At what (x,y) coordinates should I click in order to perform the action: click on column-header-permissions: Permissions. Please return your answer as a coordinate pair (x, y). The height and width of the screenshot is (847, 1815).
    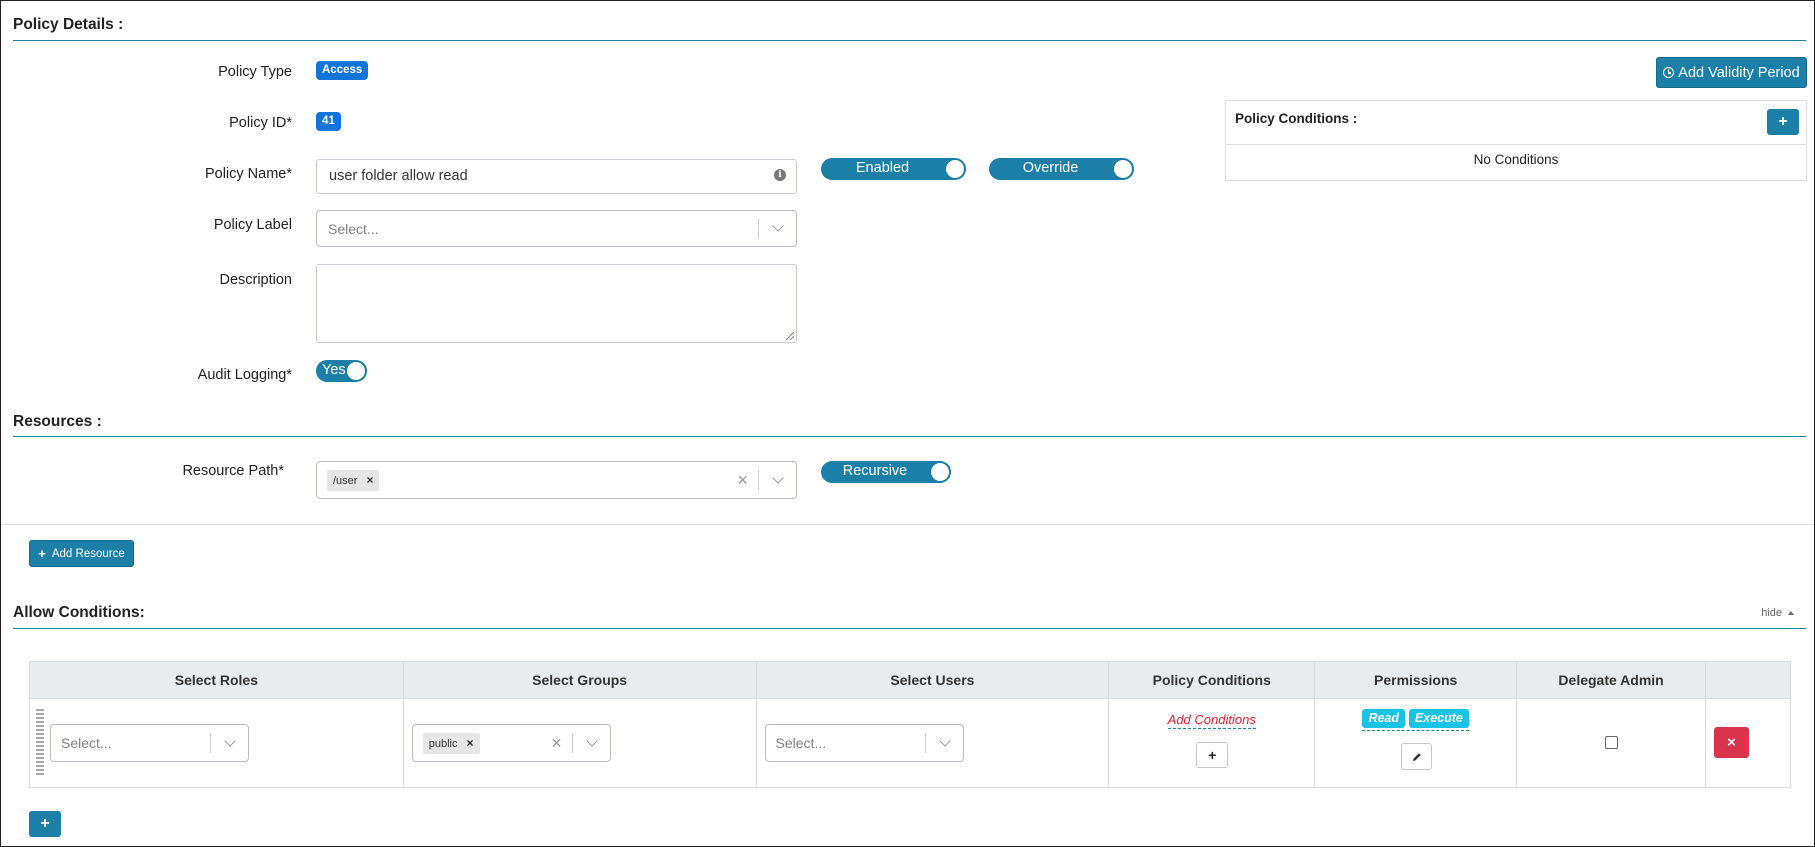
    Looking at the image, I should click on (1416, 680).